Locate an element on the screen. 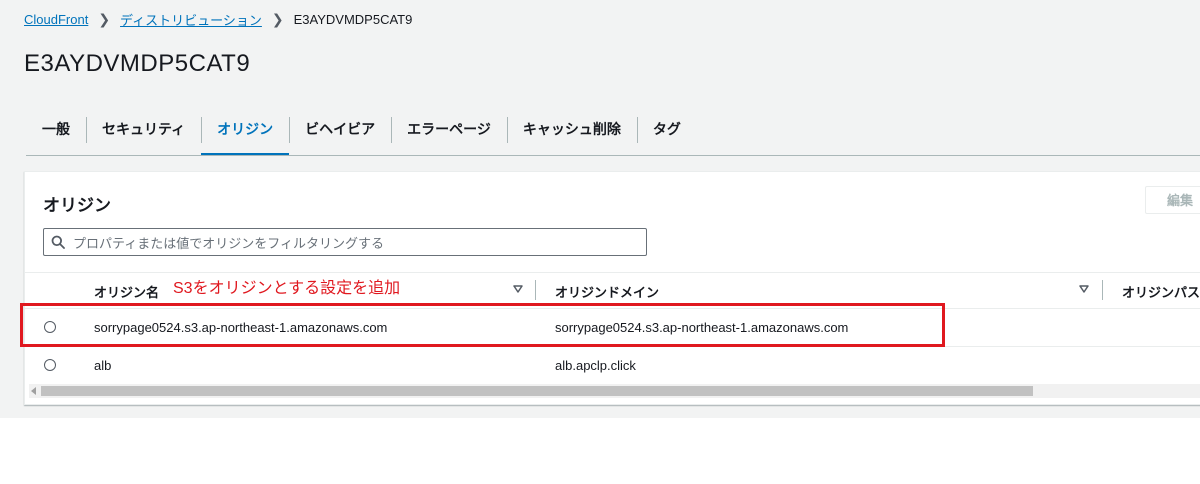 The height and width of the screenshot is (484, 1200). table-top-border is located at coordinates (612, 272).